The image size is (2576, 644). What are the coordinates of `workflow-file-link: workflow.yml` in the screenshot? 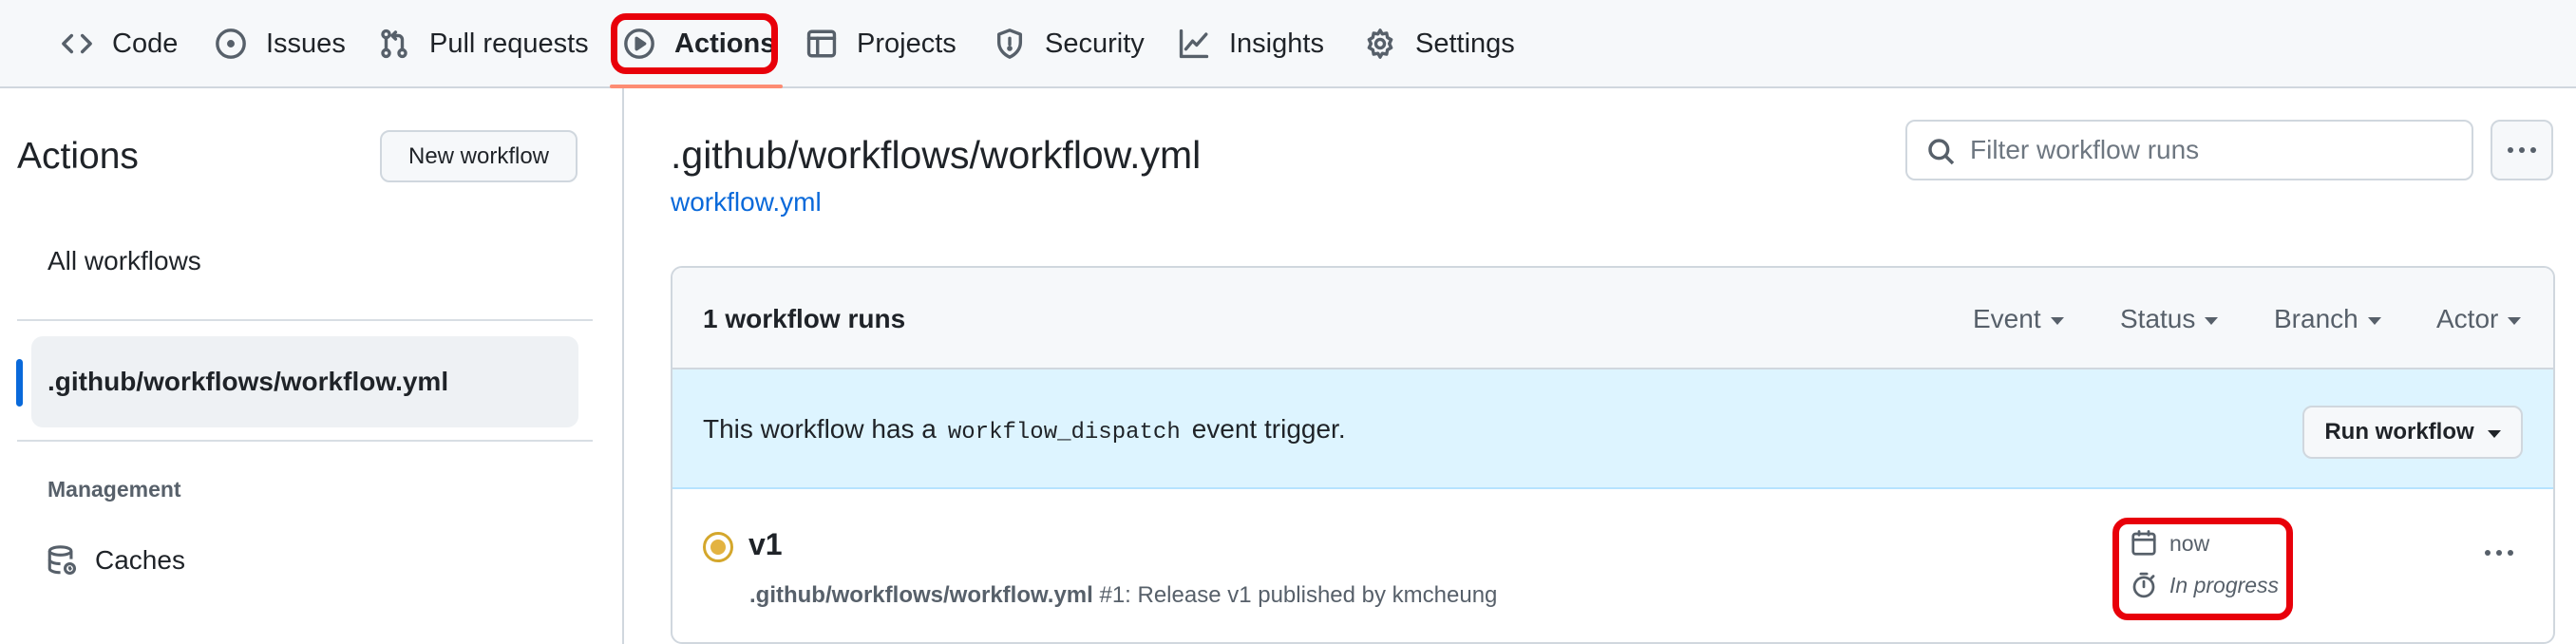 It's located at (746, 202).